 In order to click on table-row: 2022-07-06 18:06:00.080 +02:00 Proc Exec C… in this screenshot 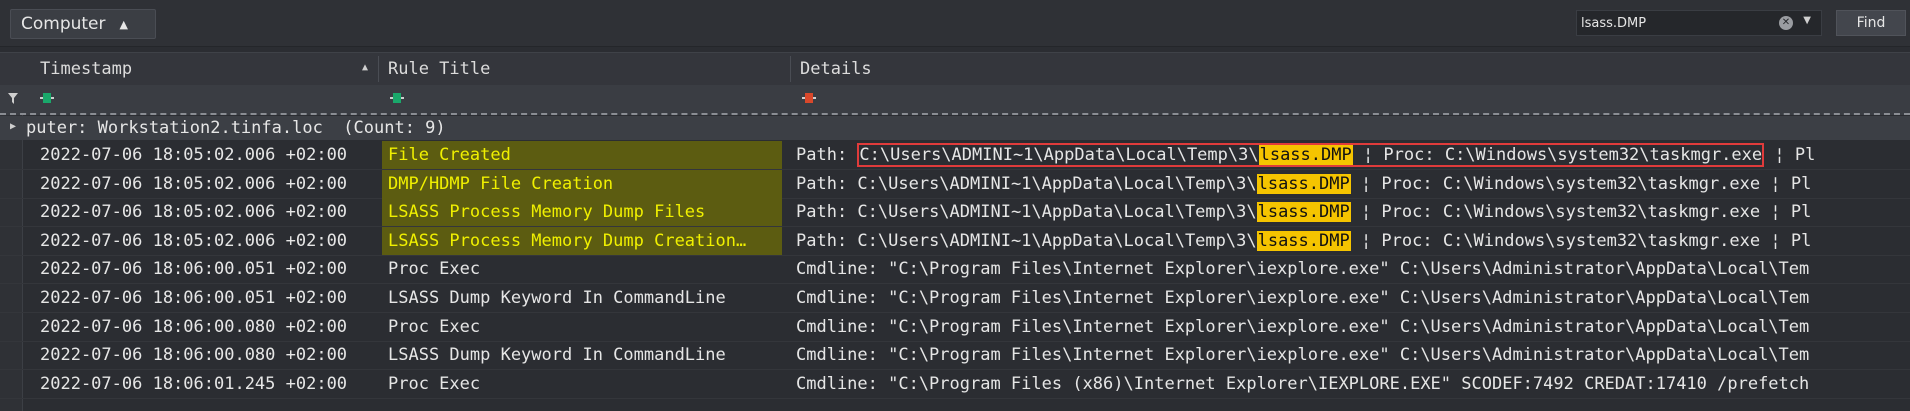, I will do `click(955, 327)`.